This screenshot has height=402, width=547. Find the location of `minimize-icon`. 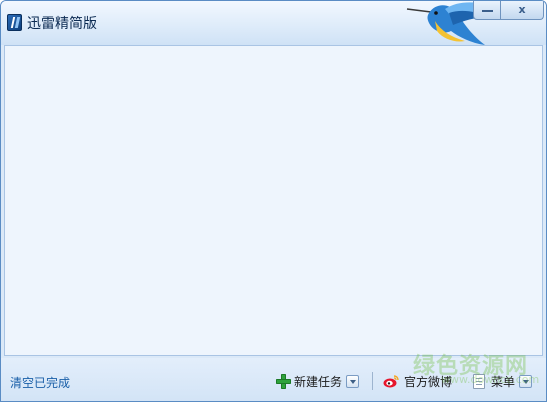

minimize-icon is located at coordinates (487, 11).